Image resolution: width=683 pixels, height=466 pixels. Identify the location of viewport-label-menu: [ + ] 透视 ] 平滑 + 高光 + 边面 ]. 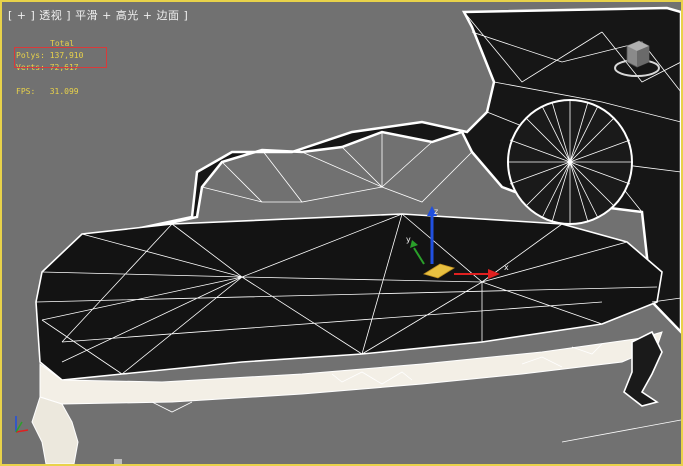
(98, 15).